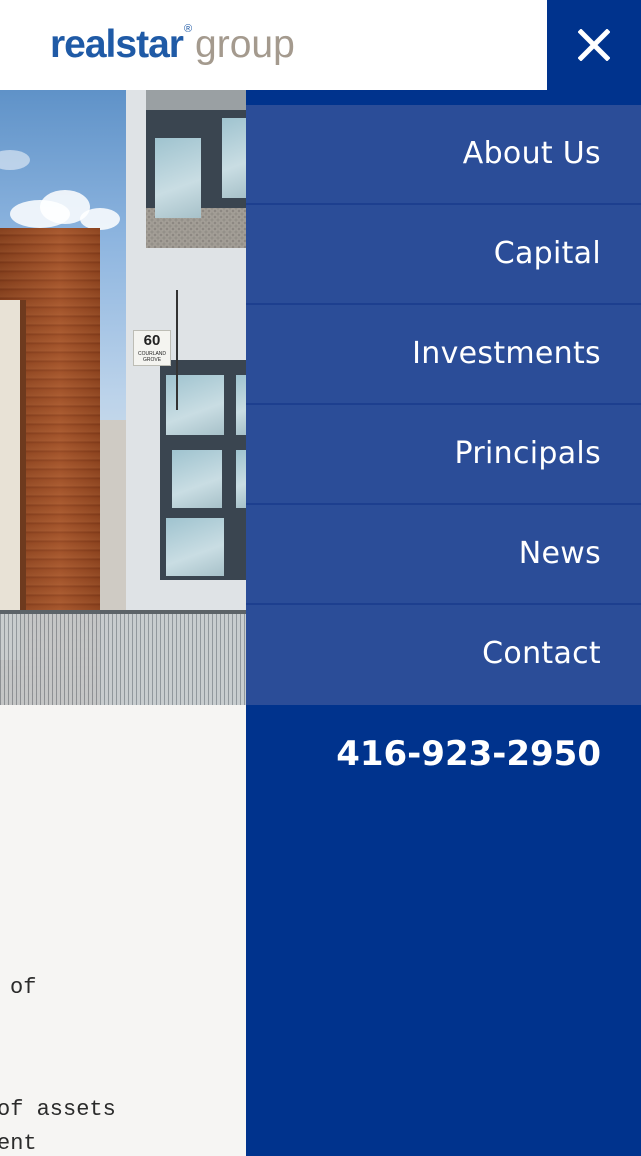 The image size is (641, 1156). I want to click on building-number: 60, so click(152, 340).